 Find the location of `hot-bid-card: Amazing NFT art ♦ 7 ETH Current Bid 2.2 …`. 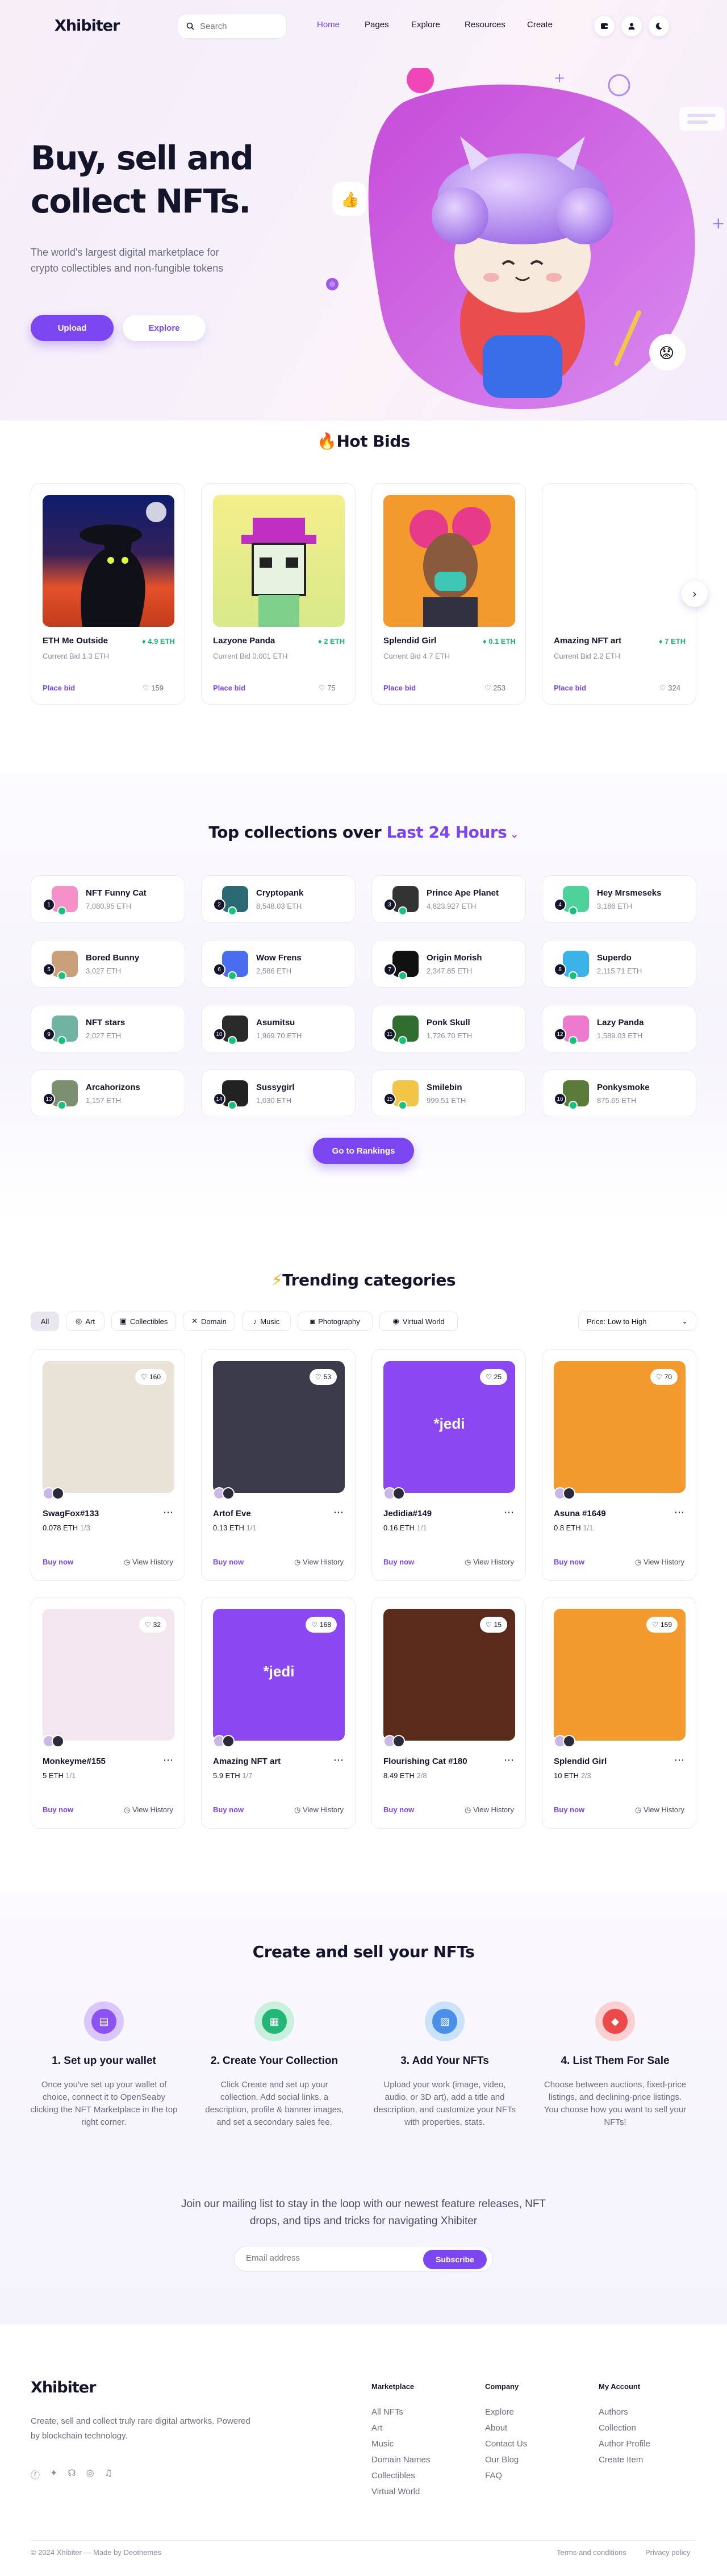

hot-bid-card: Amazing NFT art ♦ 7 ETH Current Bid 2.2 … is located at coordinates (619, 594).